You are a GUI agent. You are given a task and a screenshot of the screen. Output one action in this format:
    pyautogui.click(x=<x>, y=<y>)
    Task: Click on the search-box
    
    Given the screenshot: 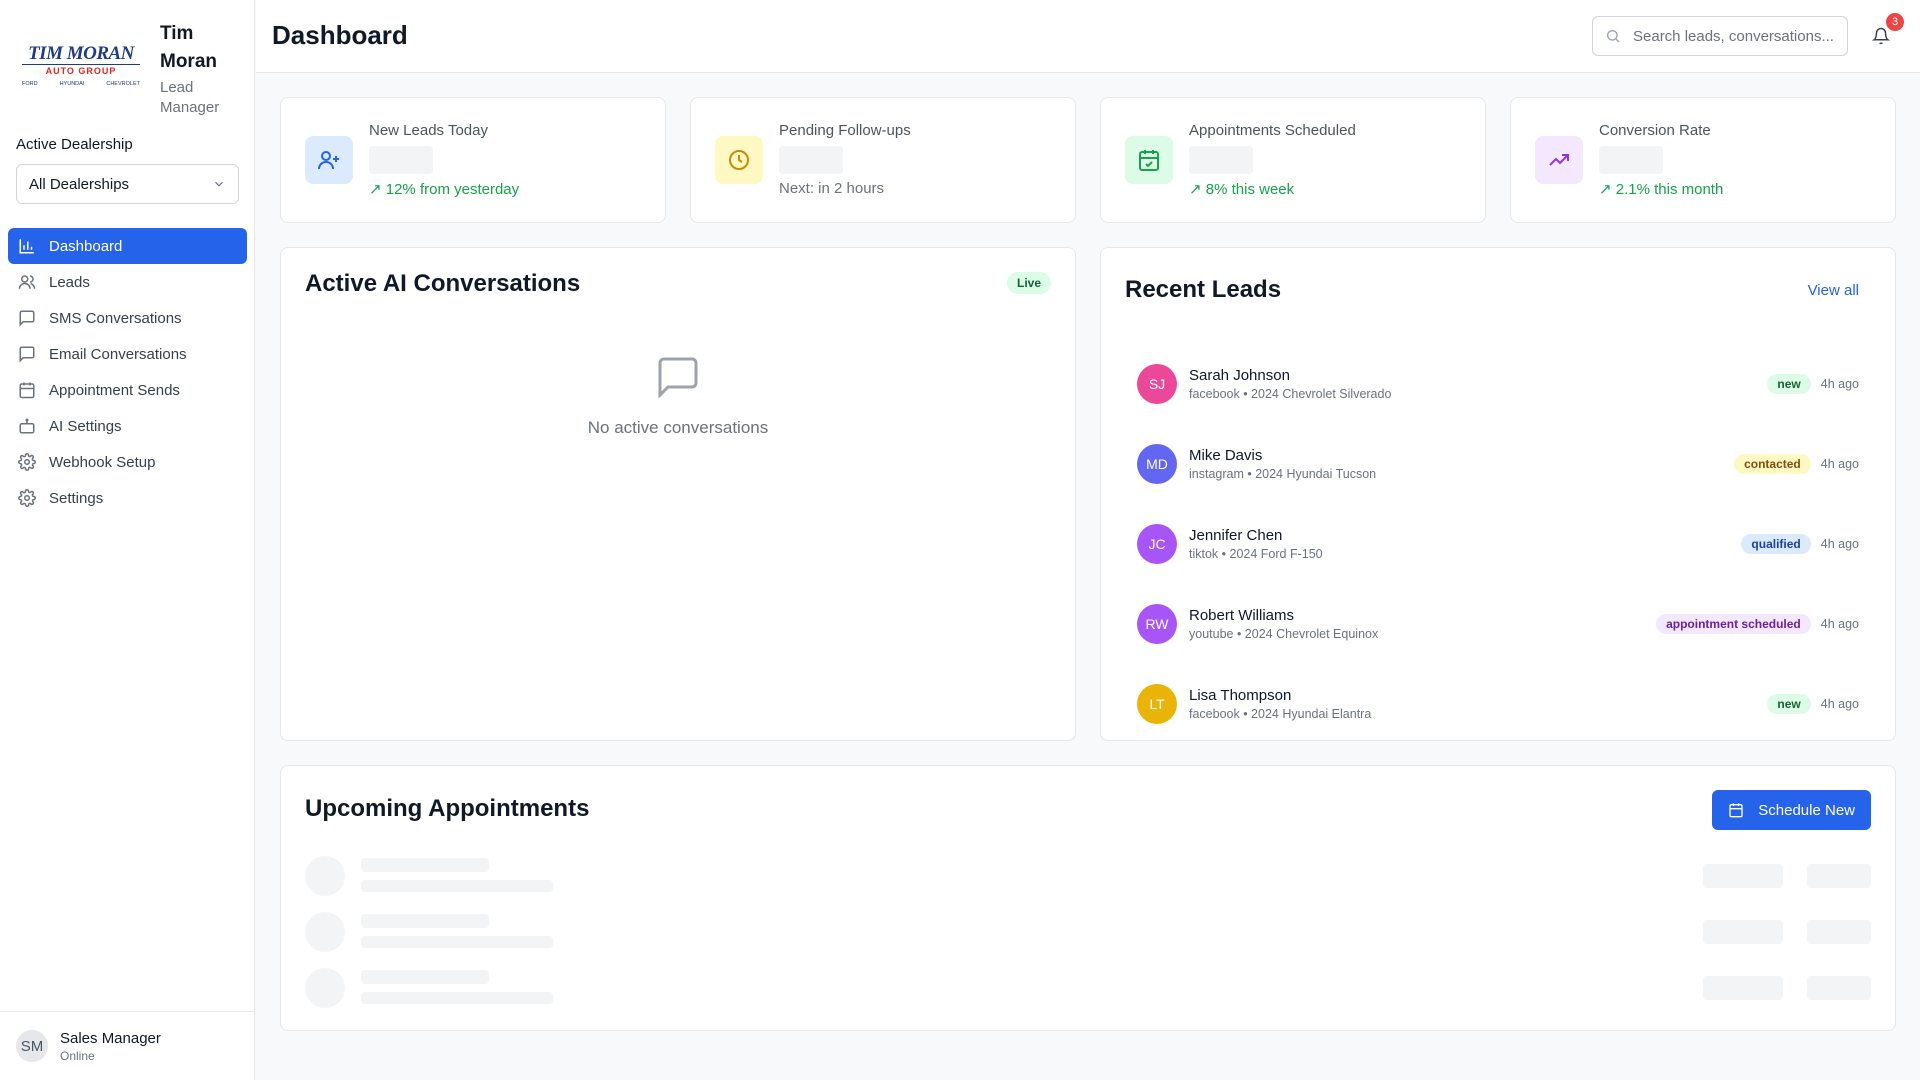 What is the action you would take?
    pyautogui.click(x=1720, y=36)
    